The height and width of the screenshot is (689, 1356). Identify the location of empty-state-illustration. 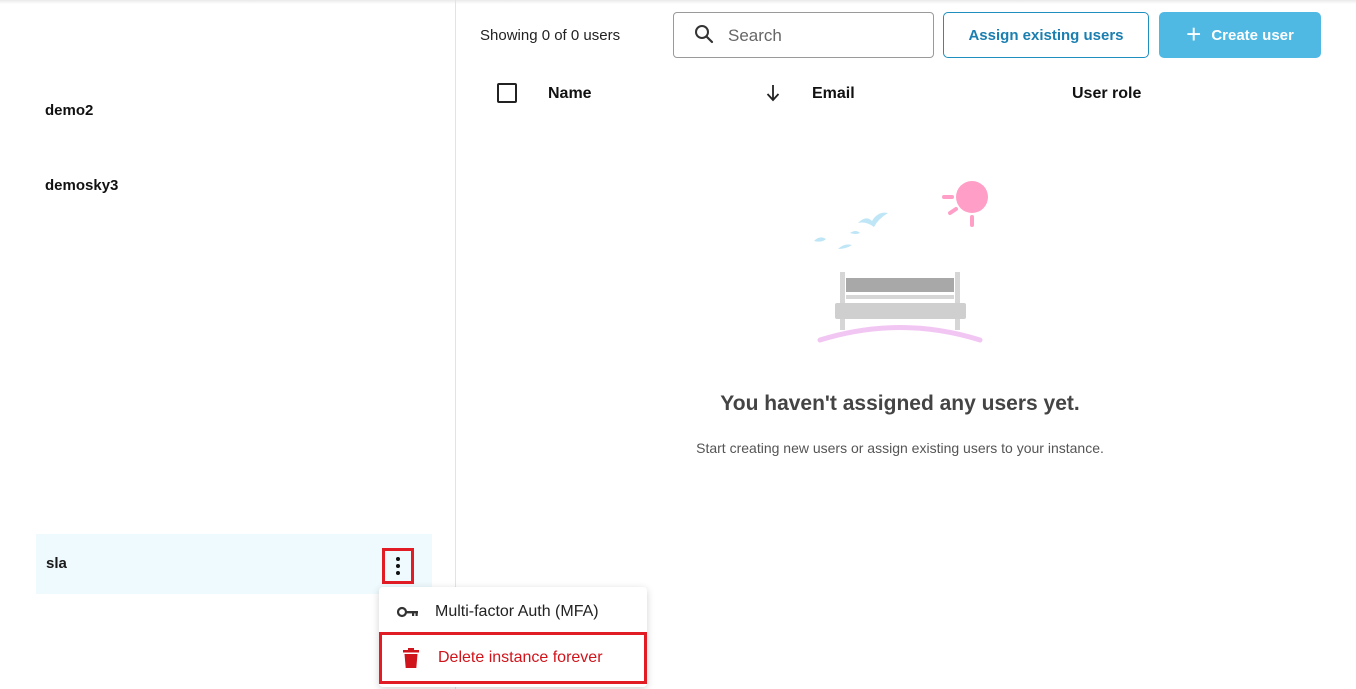
(901, 262).